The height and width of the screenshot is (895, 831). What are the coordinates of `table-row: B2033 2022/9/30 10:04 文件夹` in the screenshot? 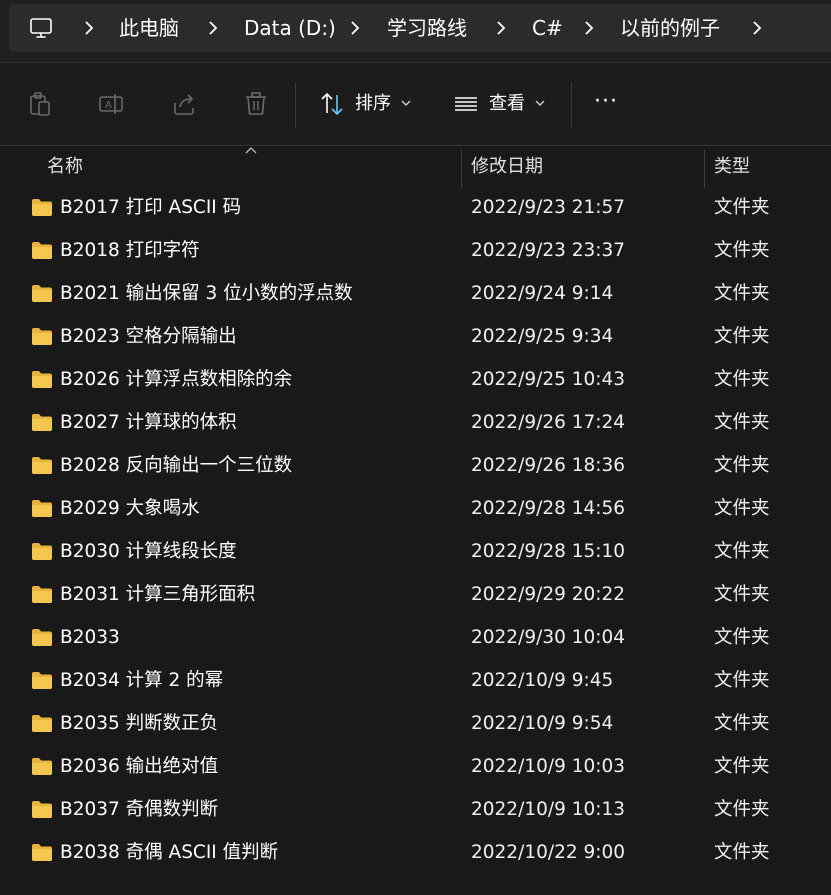 It's located at (415, 637).